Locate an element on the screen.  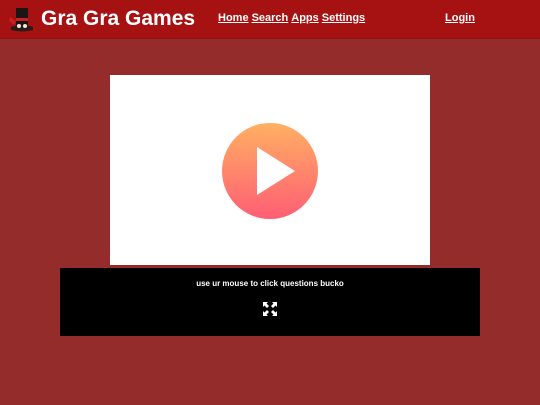
fullscreen-expand-icon is located at coordinates (270, 309).